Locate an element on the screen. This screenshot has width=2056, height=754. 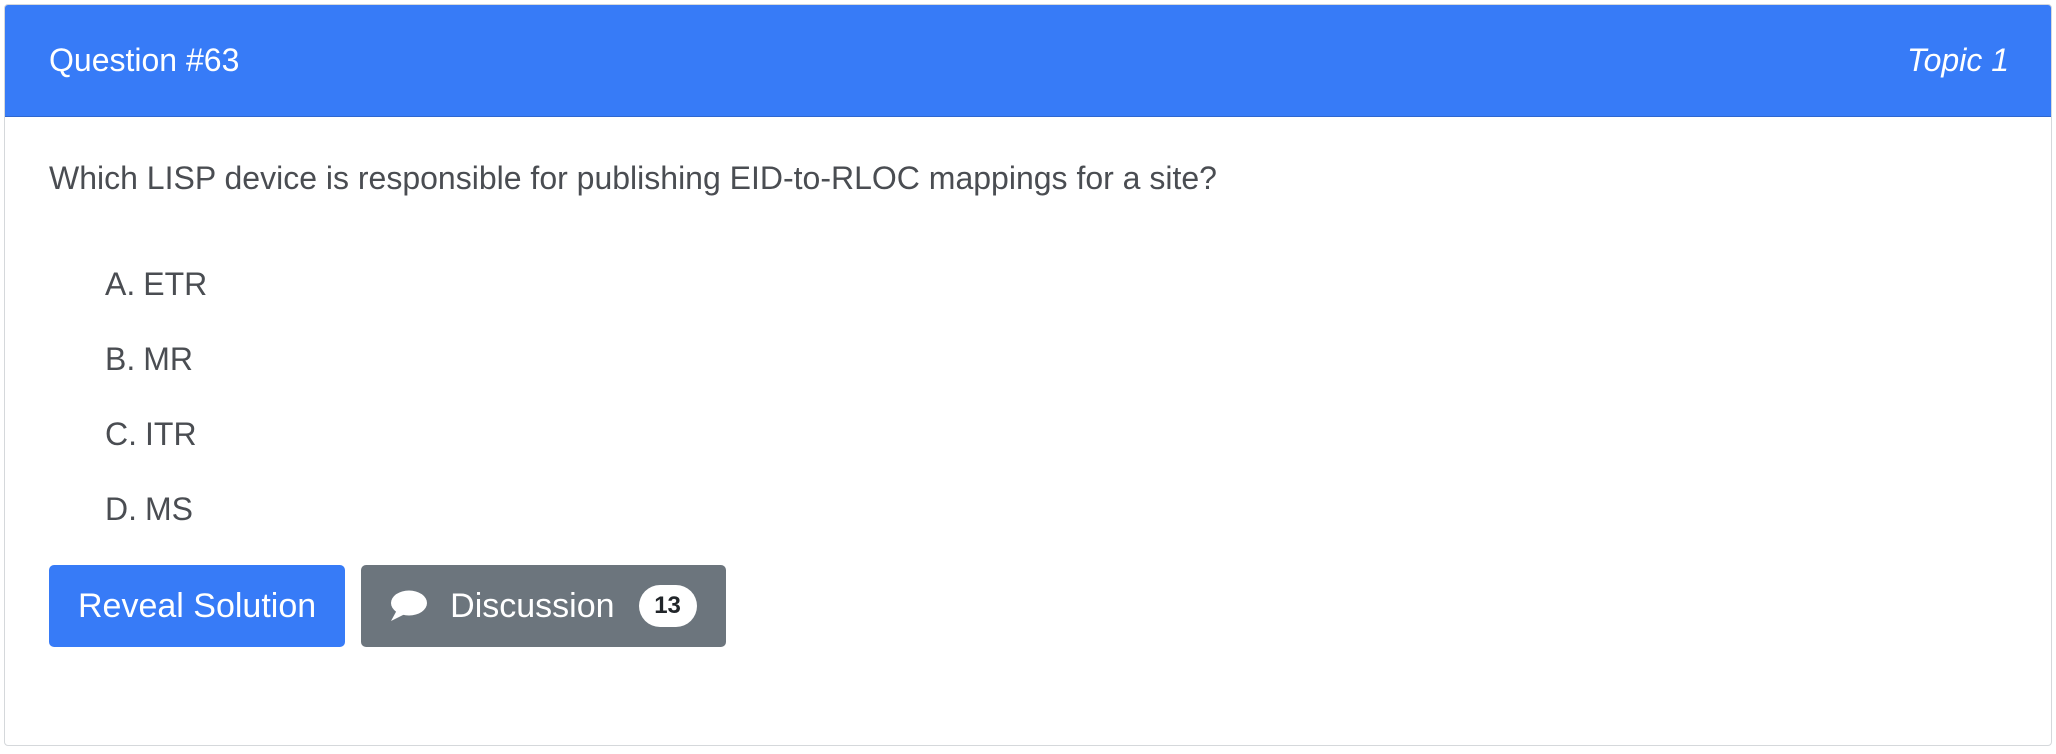
discussion-count-badge: 13 is located at coordinates (667, 606).